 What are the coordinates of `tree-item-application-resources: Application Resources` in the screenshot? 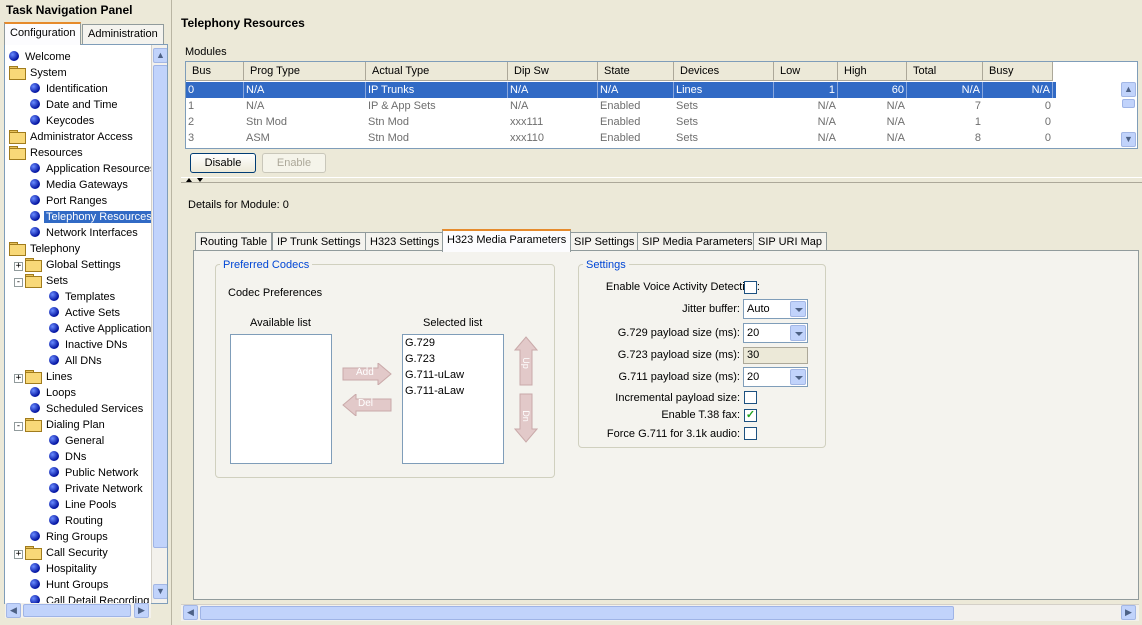 It's located at (93, 169).